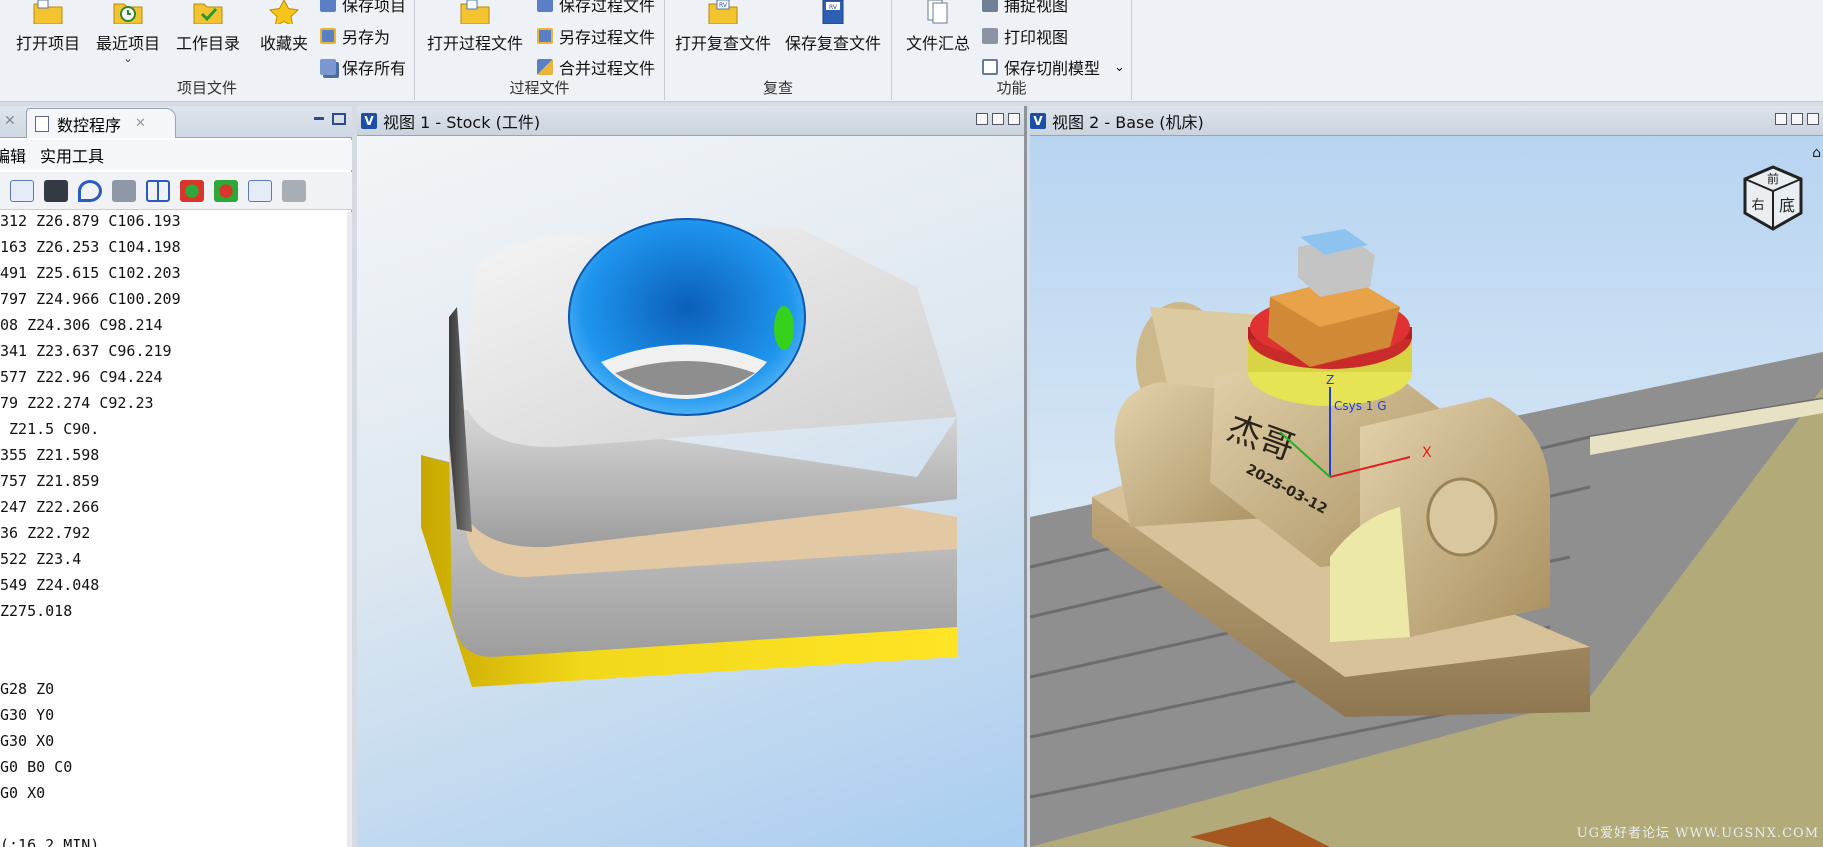 The image size is (1823, 847). What do you see at coordinates (328, 67) in the screenshot?
I see `save-all-icon` at bounding box center [328, 67].